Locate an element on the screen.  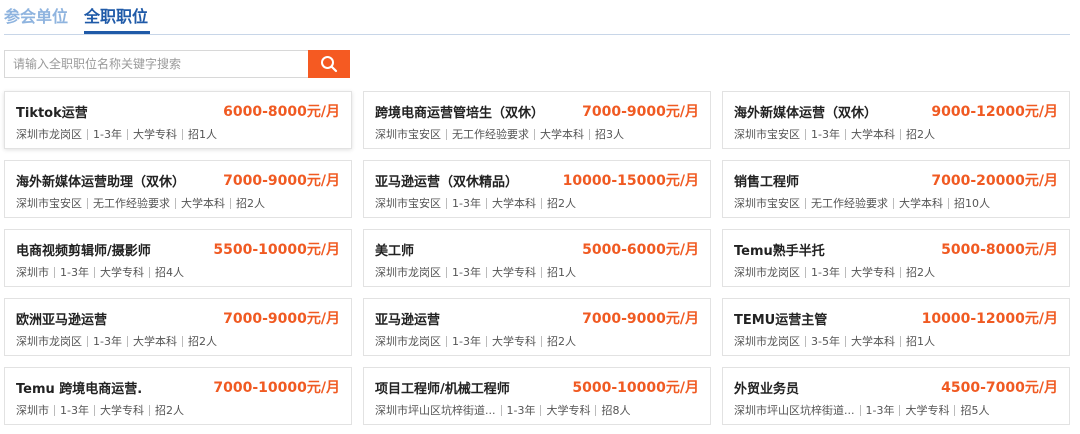
job-title: 亚马逊运营（双休精品） is located at coordinates (446, 180).